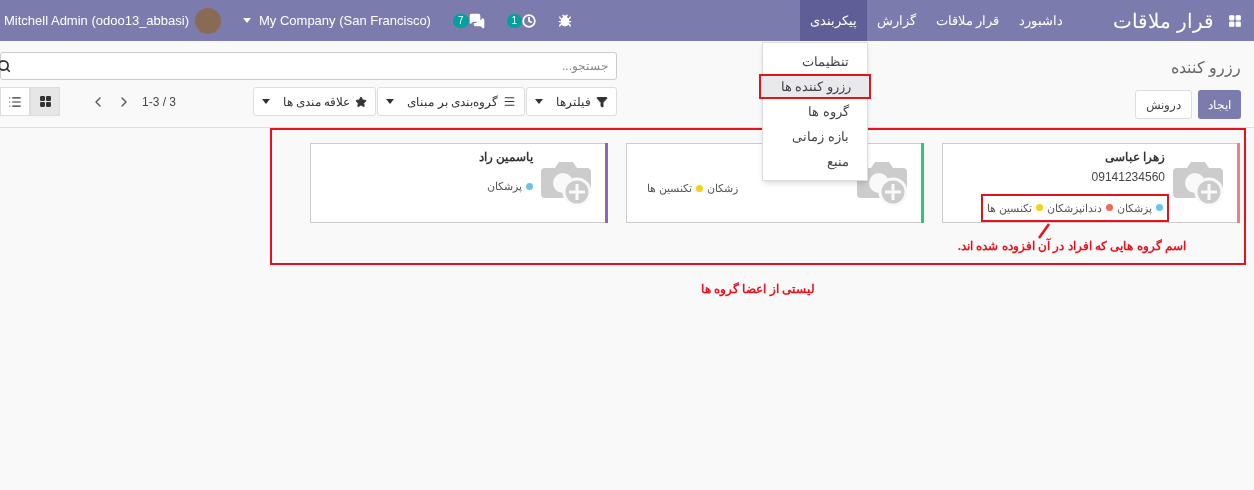  Describe the element at coordinates (1163, 21) in the screenshot. I see `app-title: قرار ملاقات` at that location.